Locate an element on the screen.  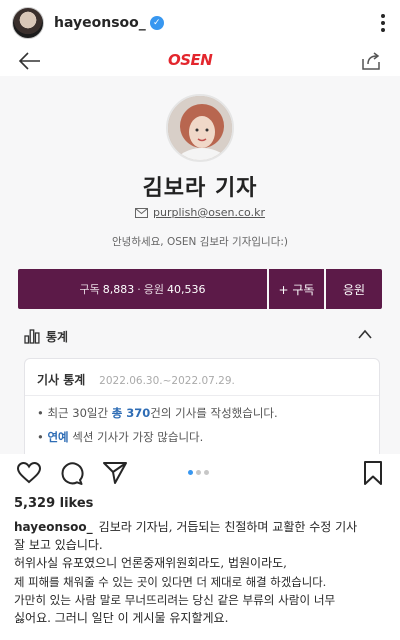
bar-chart-icon is located at coordinates (32, 336).